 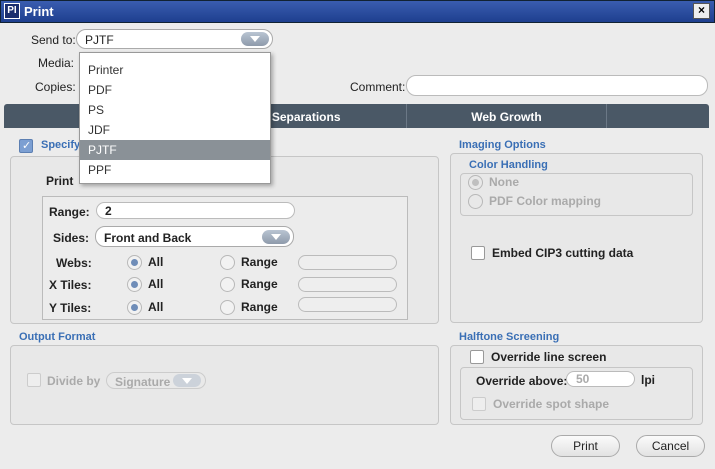 What do you see at coordinates (670, 446) in the screenshot?
I see `cancel-button: Cancel` at bounding box center [670, 446].